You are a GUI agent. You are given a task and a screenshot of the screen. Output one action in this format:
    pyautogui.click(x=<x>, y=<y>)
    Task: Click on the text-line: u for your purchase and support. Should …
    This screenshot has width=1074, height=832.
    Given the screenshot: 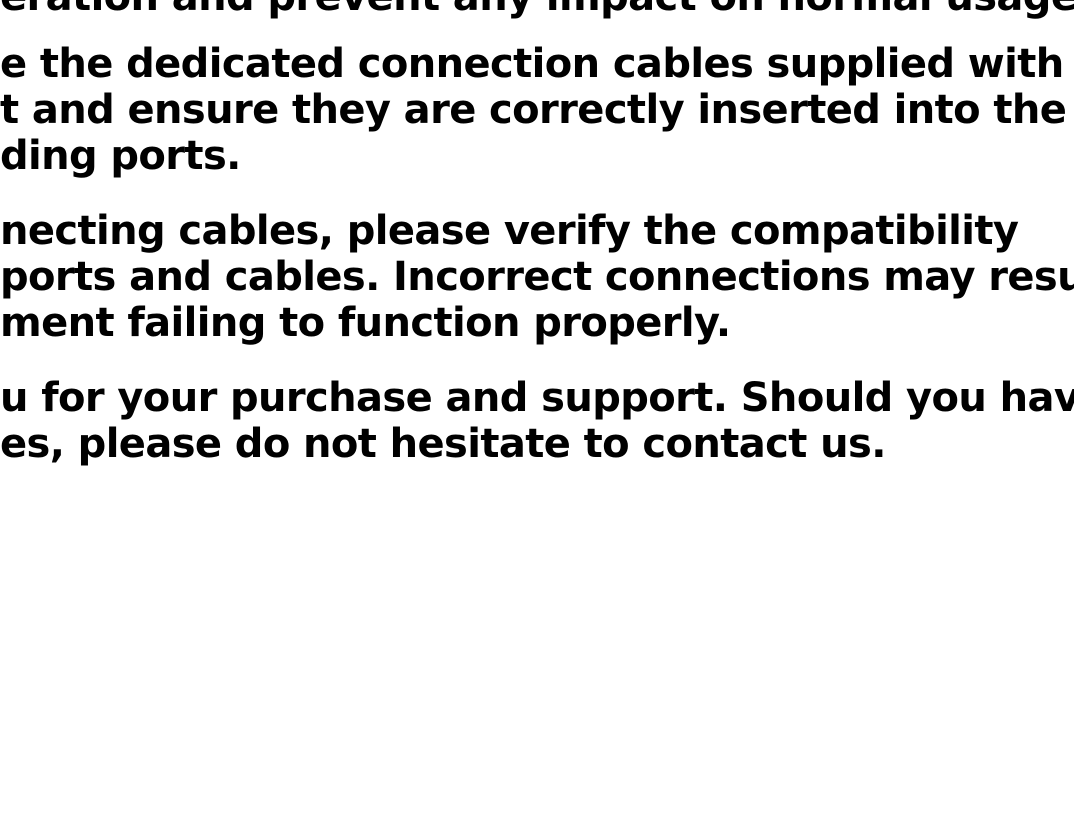 What is the action you would take?
    pyautogui.click(x=537, y=398)
    